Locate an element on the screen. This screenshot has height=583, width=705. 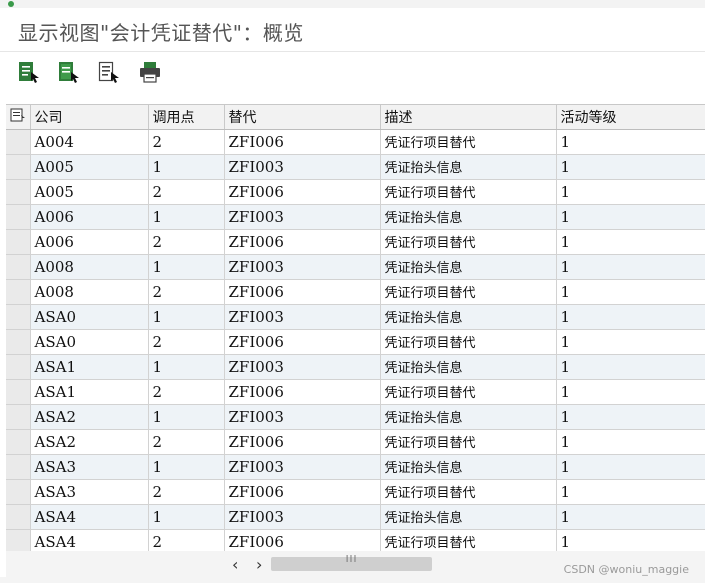
scrollbar-thumb: III is located at coordinates (351, 562).